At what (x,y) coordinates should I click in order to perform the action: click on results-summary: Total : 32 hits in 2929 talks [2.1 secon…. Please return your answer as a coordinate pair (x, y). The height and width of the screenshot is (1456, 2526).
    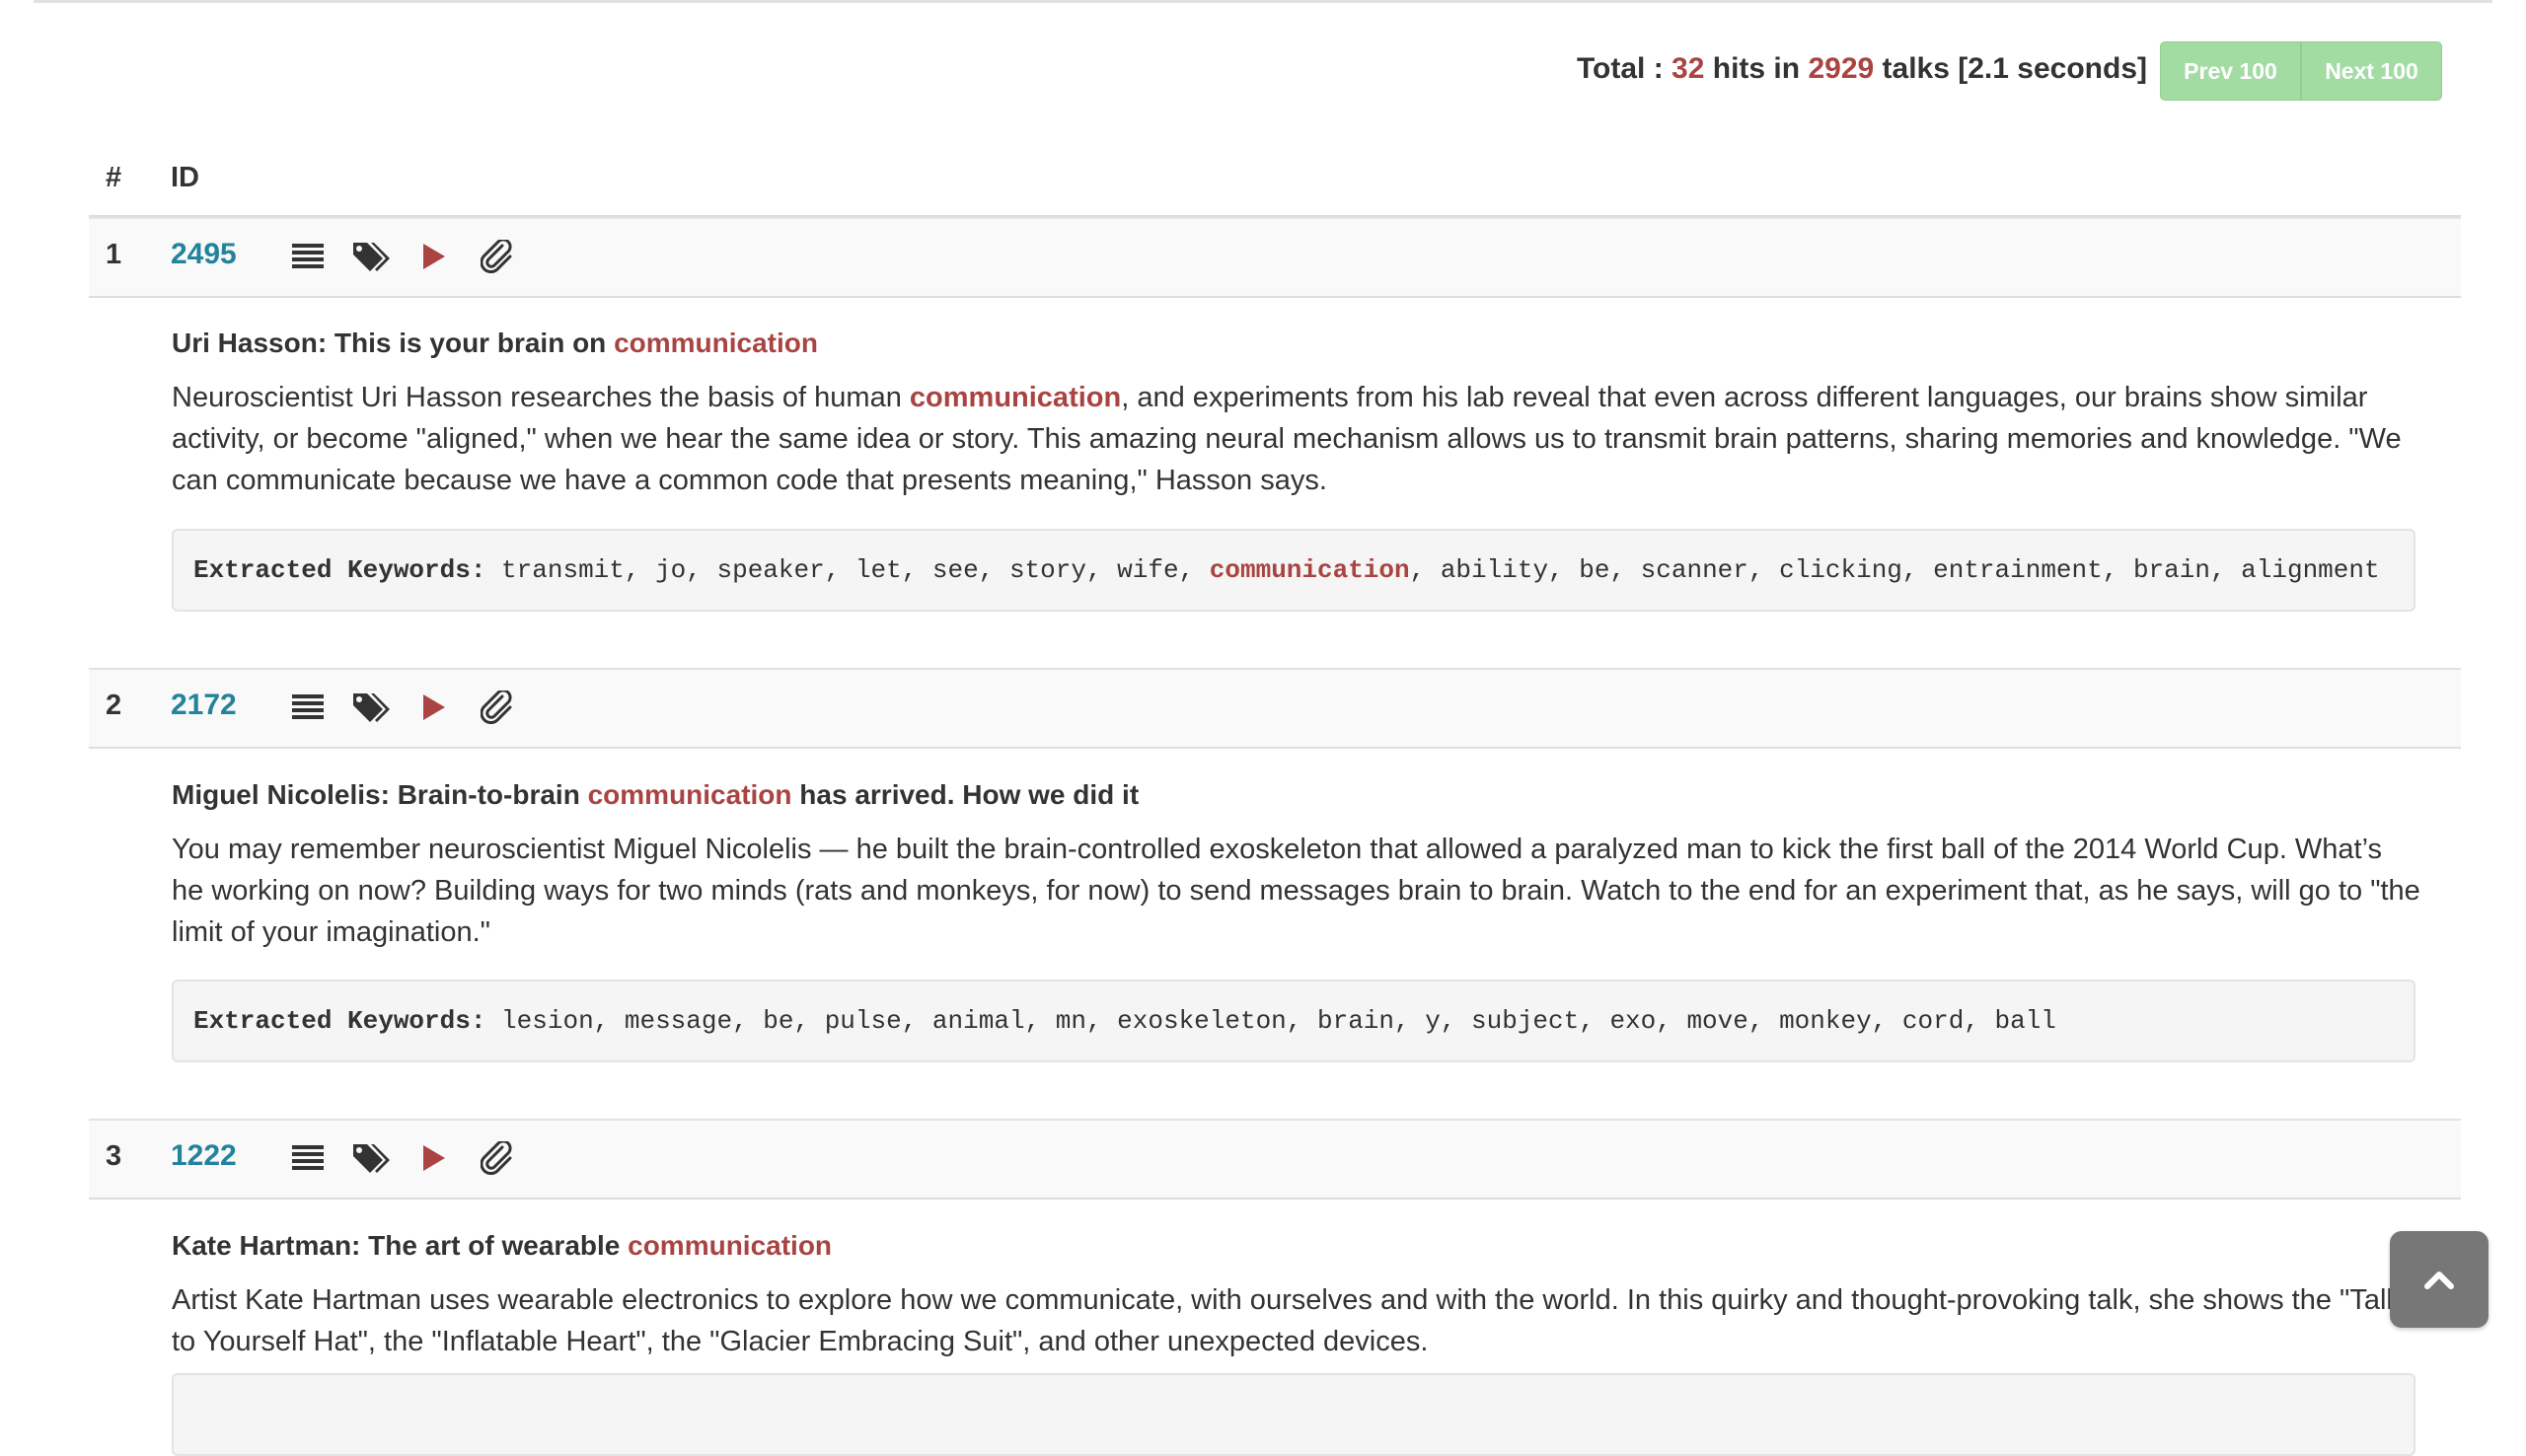
    Looking at the image, I should click on (1862, 69).